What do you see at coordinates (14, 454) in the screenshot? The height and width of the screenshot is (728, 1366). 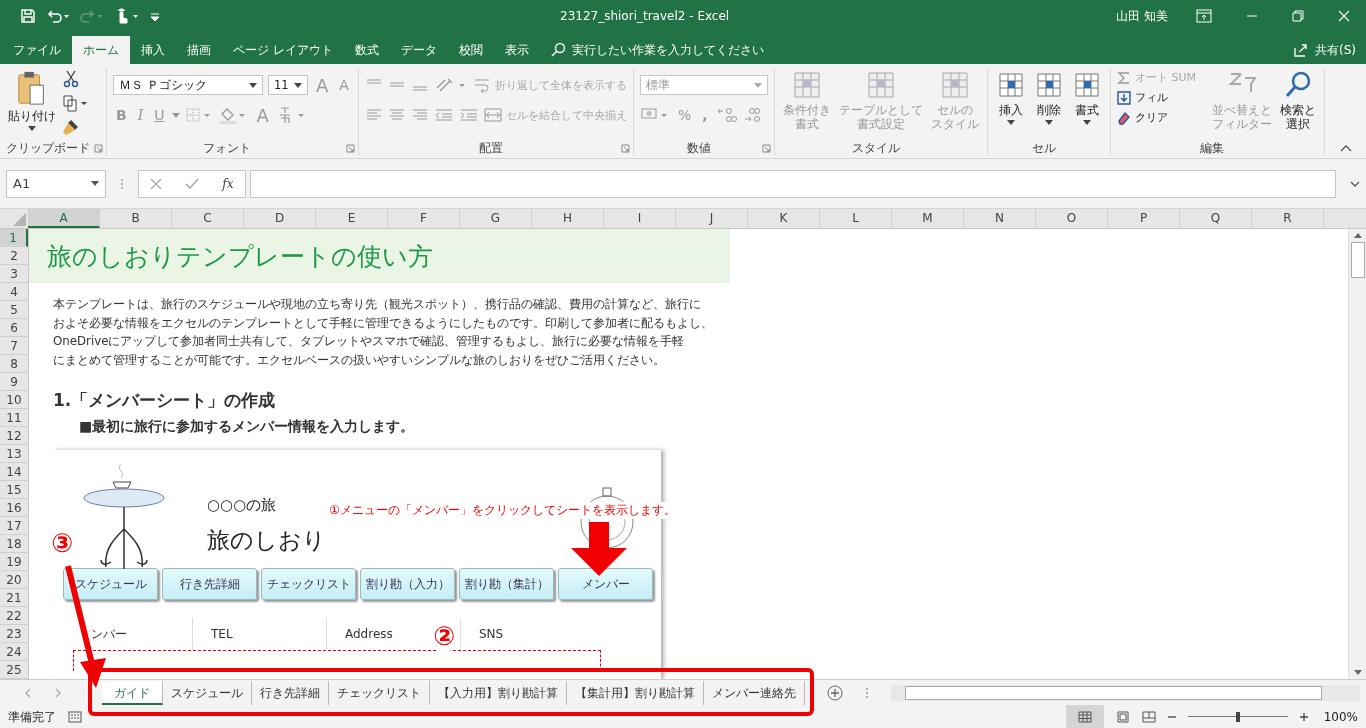 I see `row-header: 13` at bounding box center [14, 454].